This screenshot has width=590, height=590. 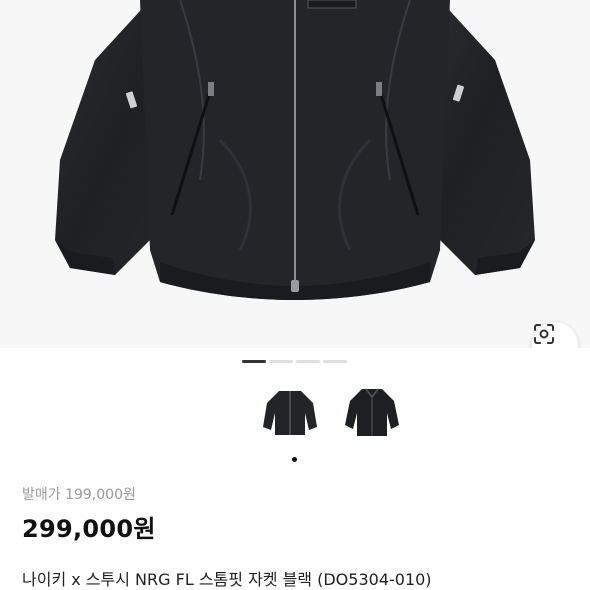 What do you see at coordinates (79, 495) in the screenshot?
I see `original-price: 발매가 199,000원` at bounding box center [79, 495].